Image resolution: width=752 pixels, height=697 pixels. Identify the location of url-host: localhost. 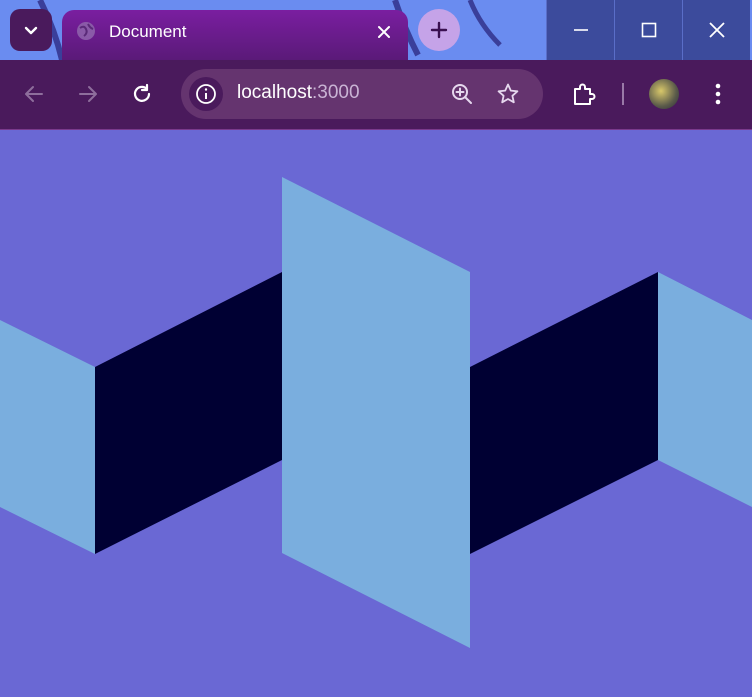
(274, 92).